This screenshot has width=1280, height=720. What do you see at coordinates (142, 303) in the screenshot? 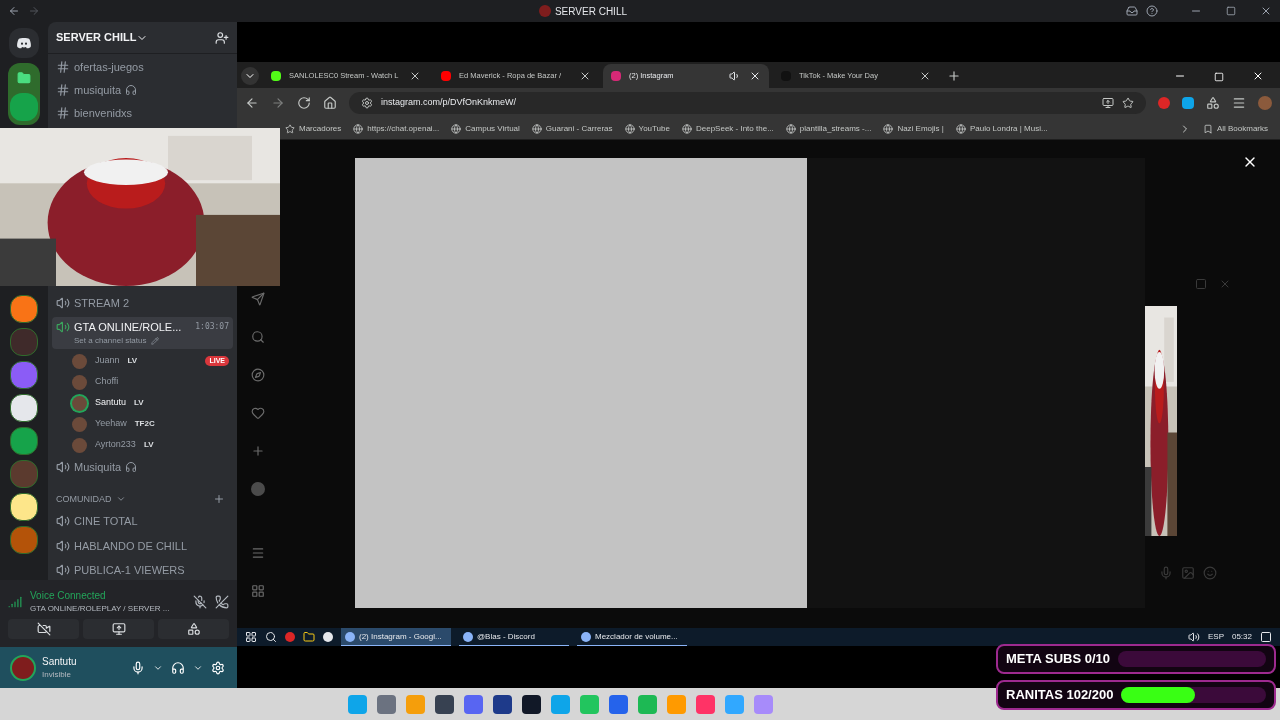
I see `voice-channel: STREAM 2` at bounding box center [142, 303].